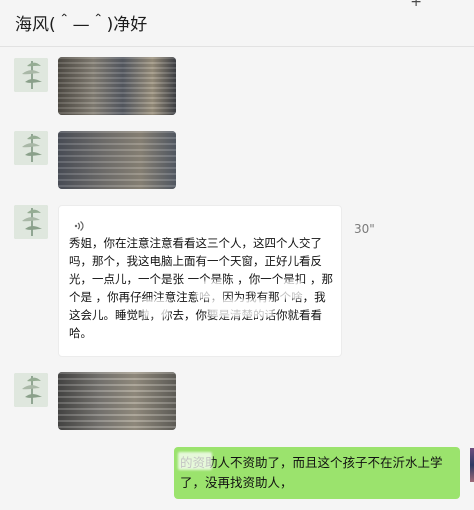 The height and width of the screenshot is (510, 474). What do you see at coordinates (311, 472) in the screenshot?
I see `outgoing-message-text: 的资助人不资助了，而且这个孩子不在沂水上学了，没再找资助人，` at bounding box center [311, 472].